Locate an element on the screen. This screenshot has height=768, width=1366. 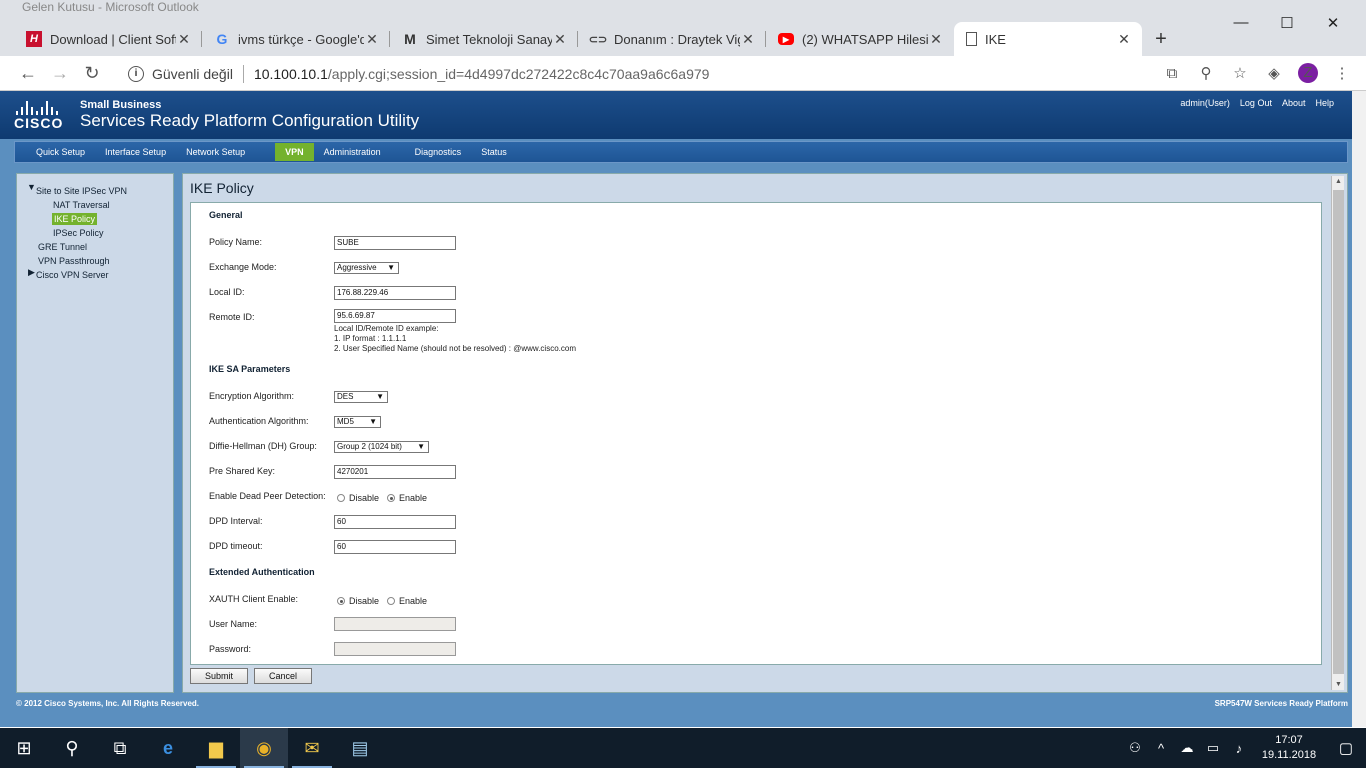
password-input is located at coordinates (395, 649).